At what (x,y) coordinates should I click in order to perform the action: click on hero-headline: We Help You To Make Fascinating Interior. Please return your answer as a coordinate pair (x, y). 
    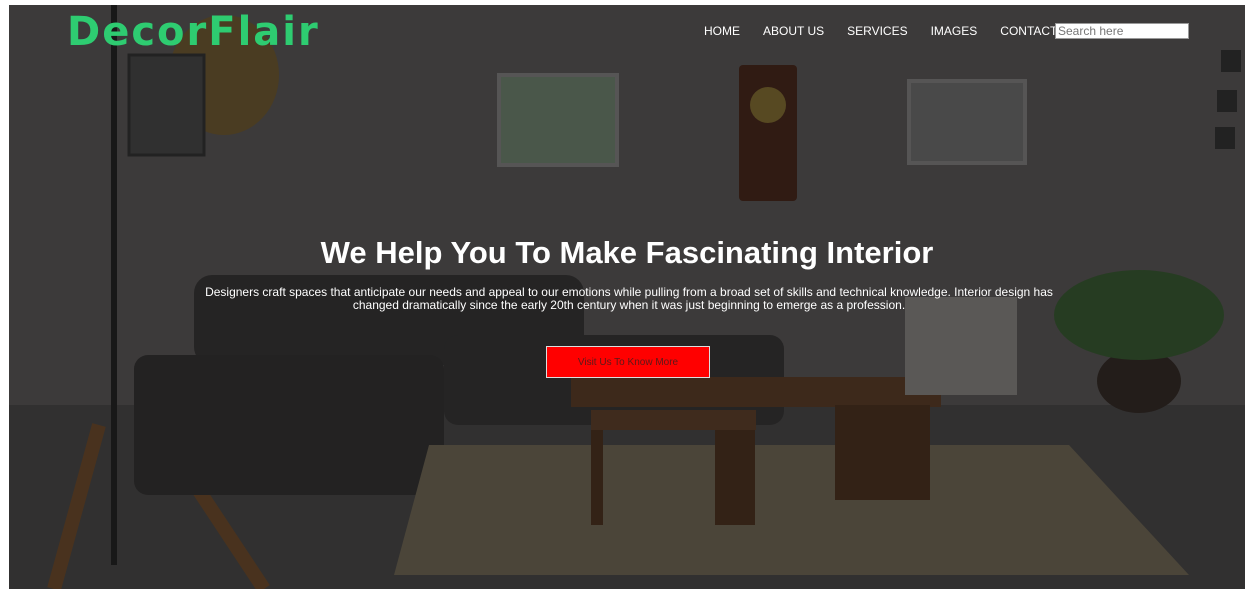
    Looking at the image, I should click on (627, 252).